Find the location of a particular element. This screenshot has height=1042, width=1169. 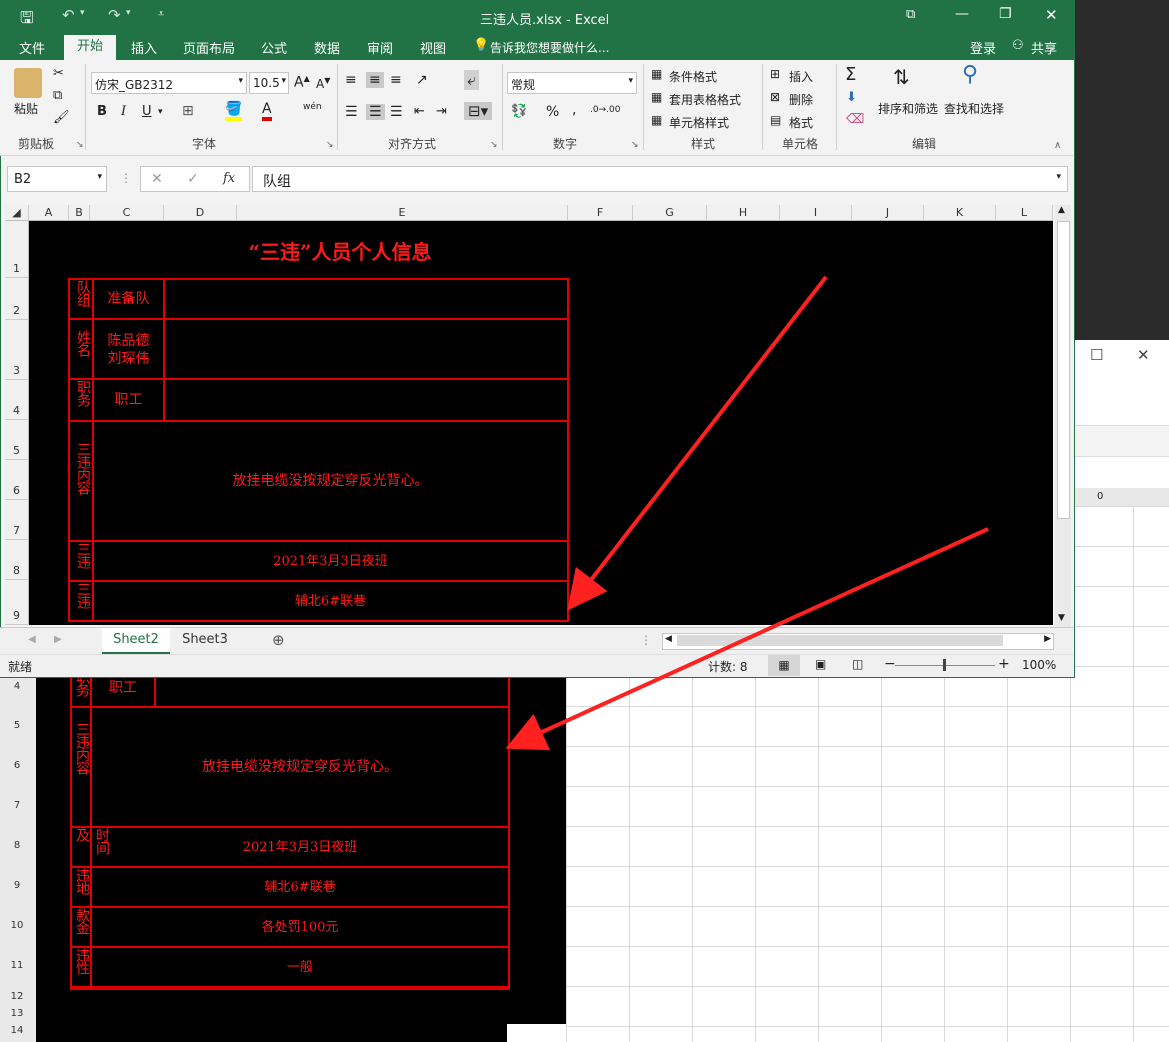

arrow-to-content-row is located at coordinates (747, 639).